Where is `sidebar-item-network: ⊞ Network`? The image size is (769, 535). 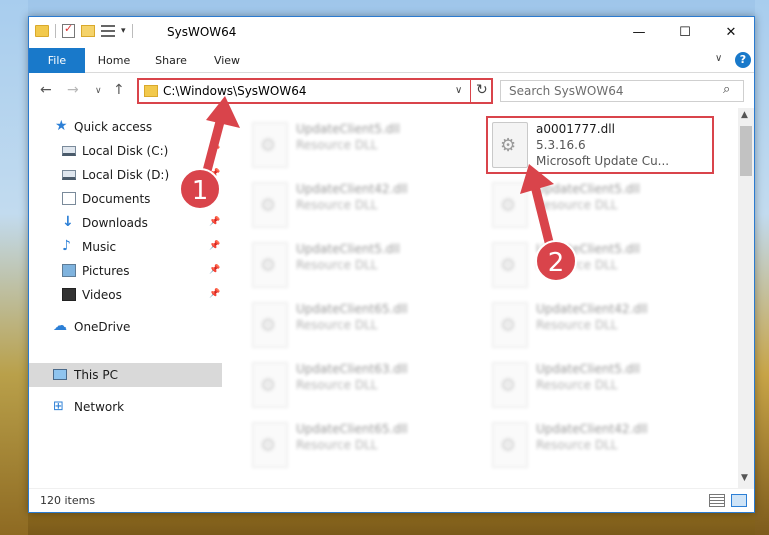
sidebar-item-network: ⊞ Network is located at coordinates (125, 407).